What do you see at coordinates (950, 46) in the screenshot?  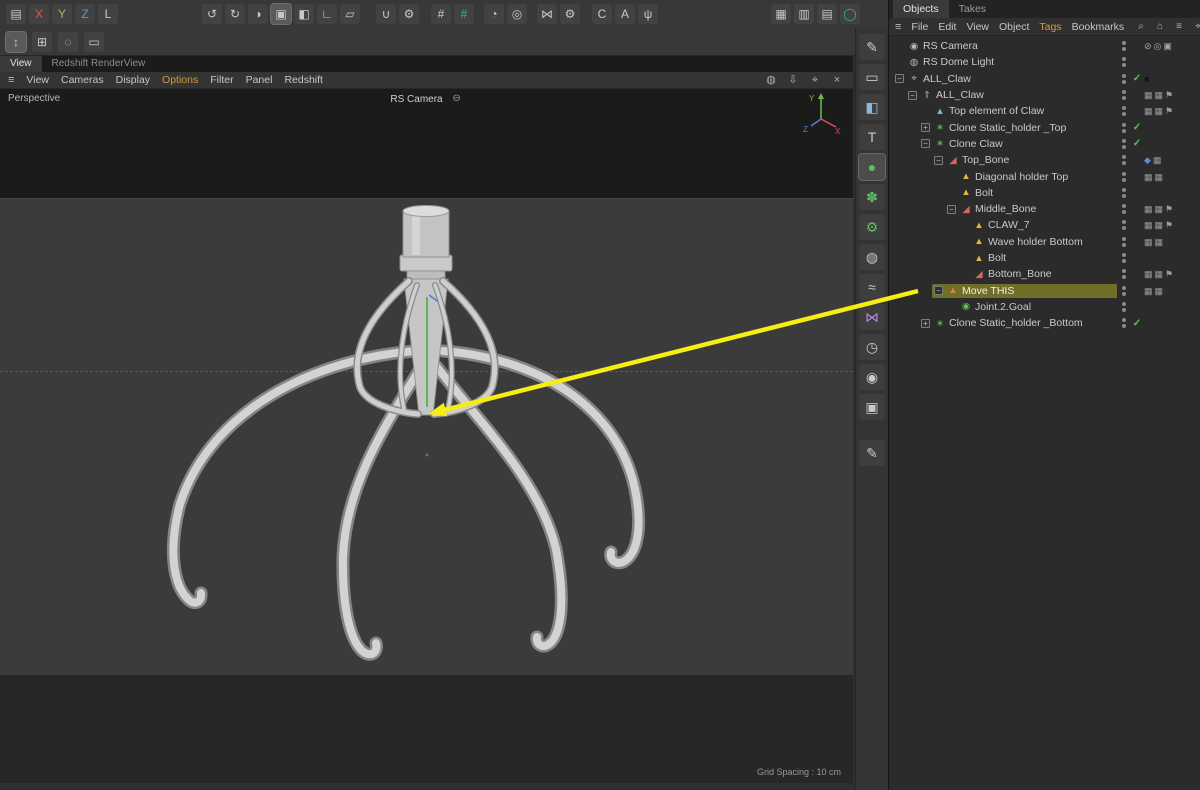 I see `object-label: RS Camera` at bounding box center [950, 46].